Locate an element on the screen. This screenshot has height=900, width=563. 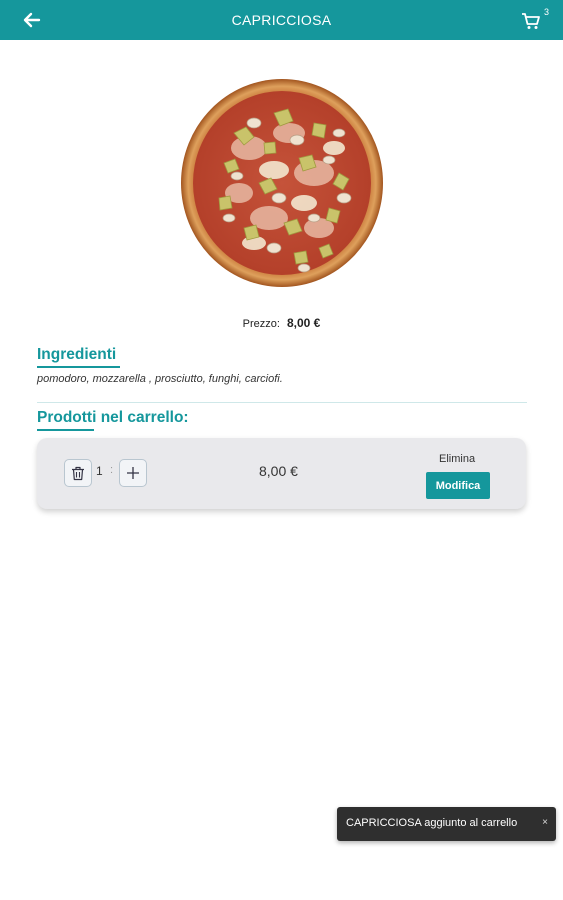
ingredients-underline is located at coordinates (78, 367).